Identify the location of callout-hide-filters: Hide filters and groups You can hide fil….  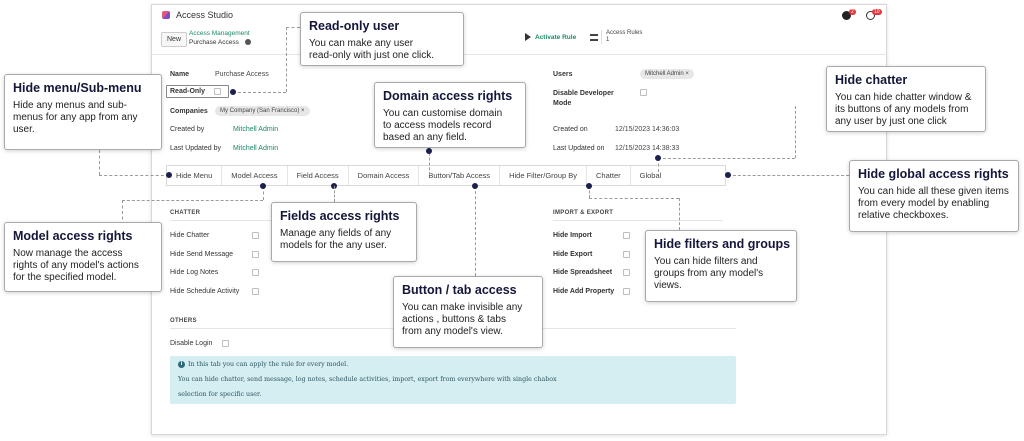
(721, 266).